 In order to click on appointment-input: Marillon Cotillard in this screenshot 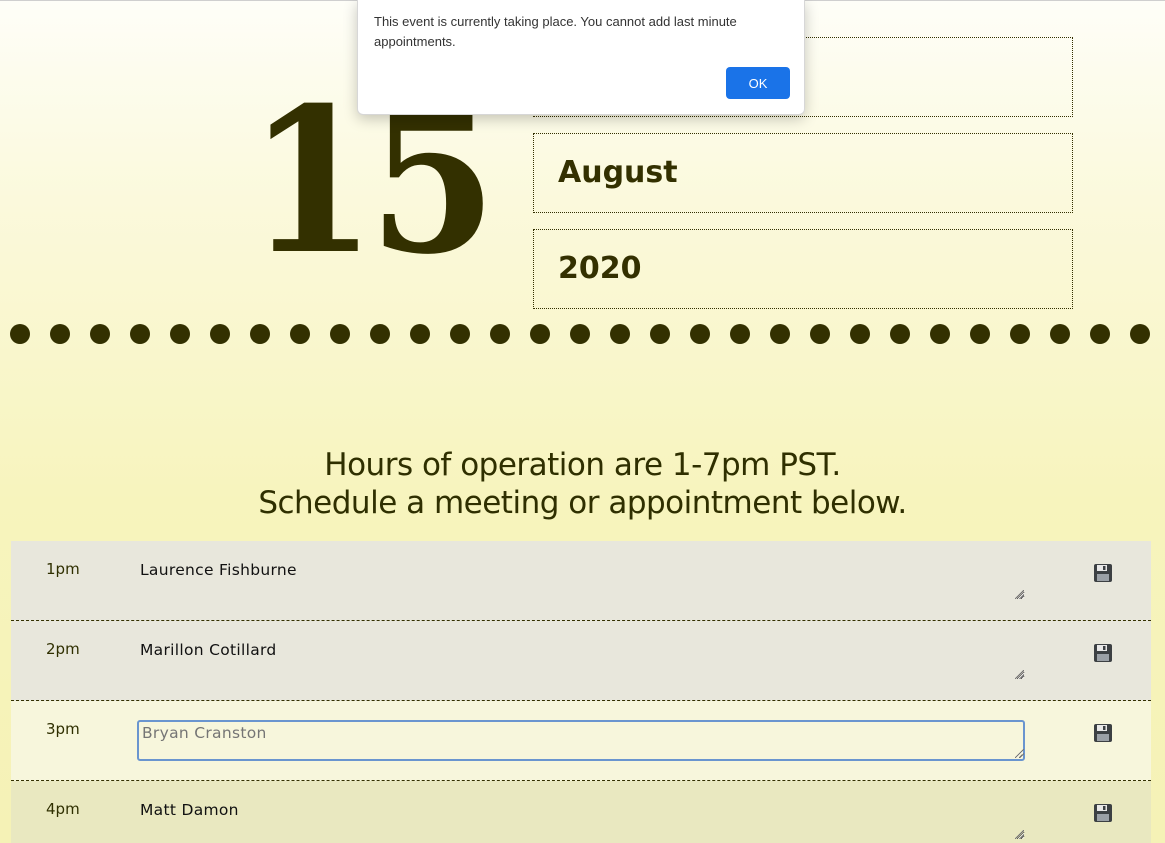, I will do `click(581, 659)`.